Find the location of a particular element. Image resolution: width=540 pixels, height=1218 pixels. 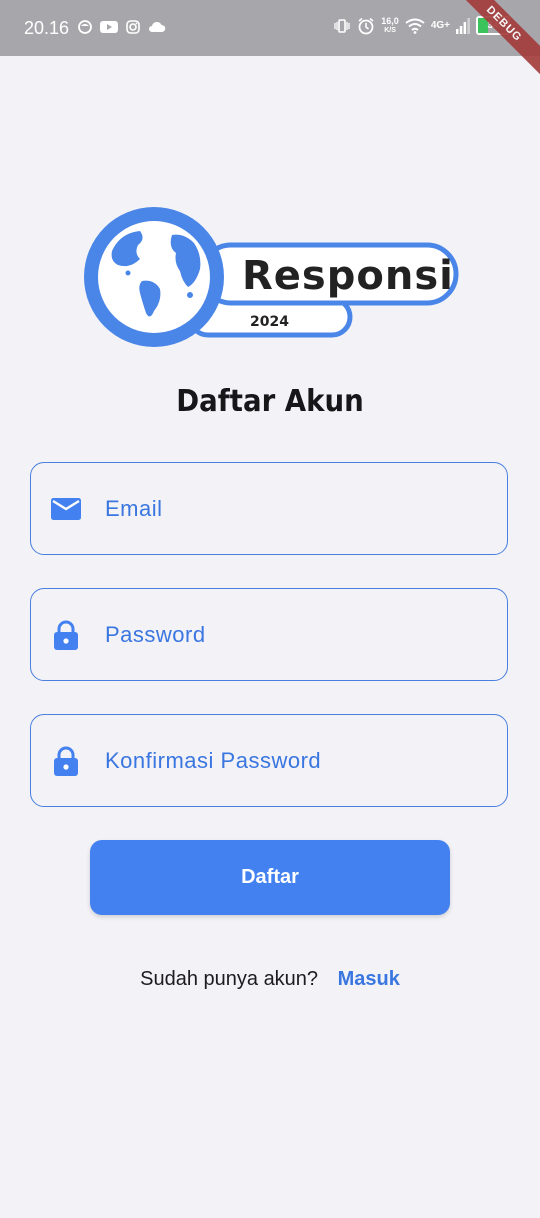

responsi-logo: Responsi 2024 is located at coordinates (271, 277).